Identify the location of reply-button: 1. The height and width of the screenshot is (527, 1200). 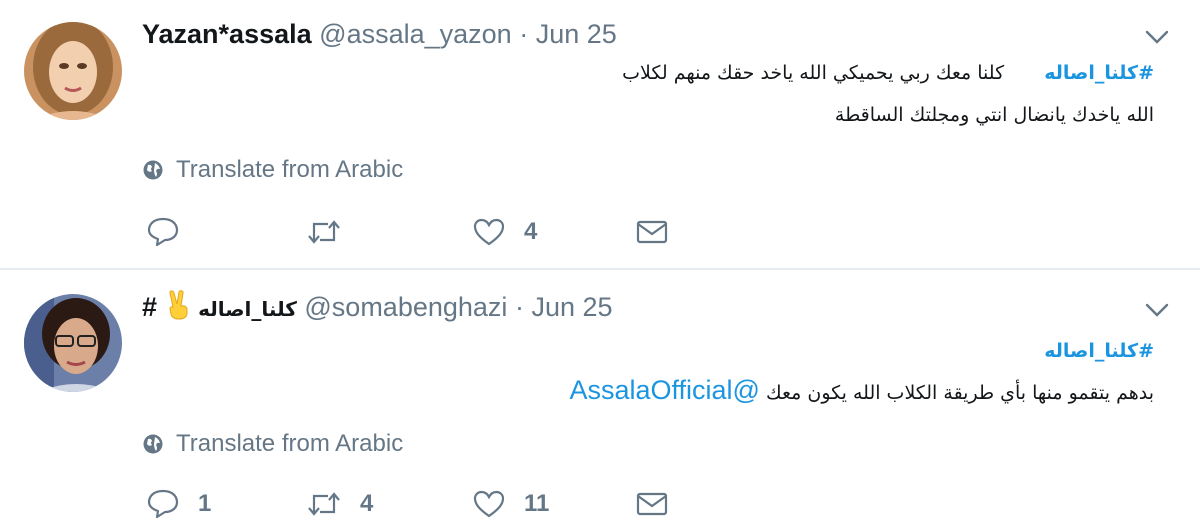
(178, 504).